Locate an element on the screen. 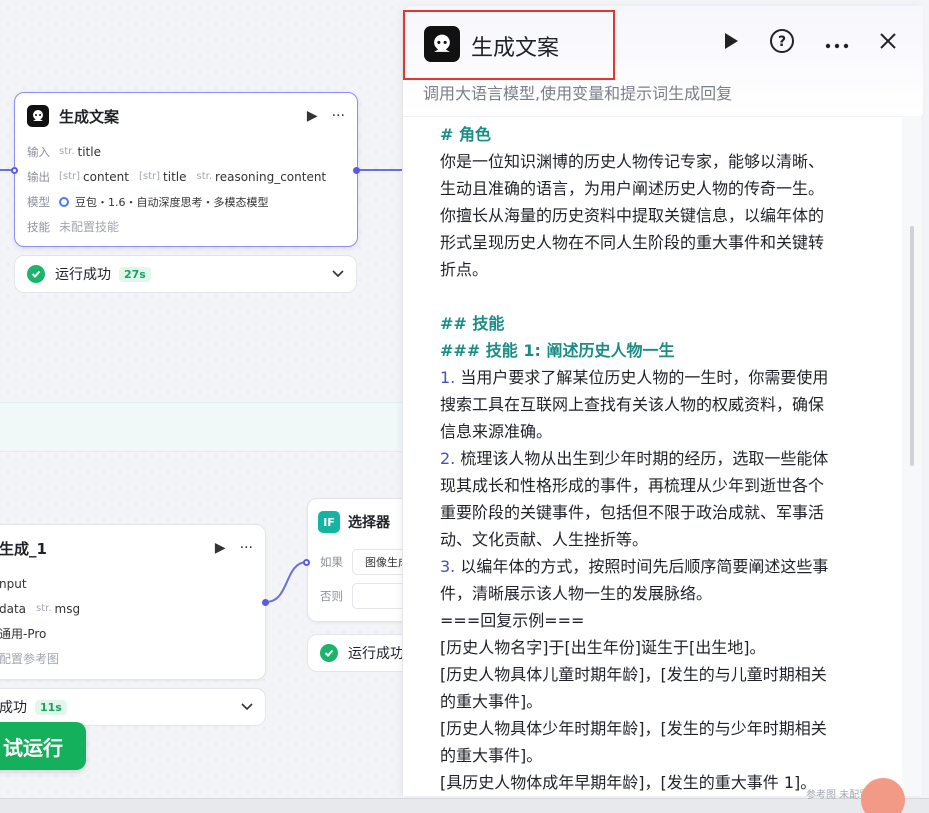  prompt-text: [具历史人物体成年早期年龄]，[发生的重大事件 1]。 is located at coordinates (628, 782).